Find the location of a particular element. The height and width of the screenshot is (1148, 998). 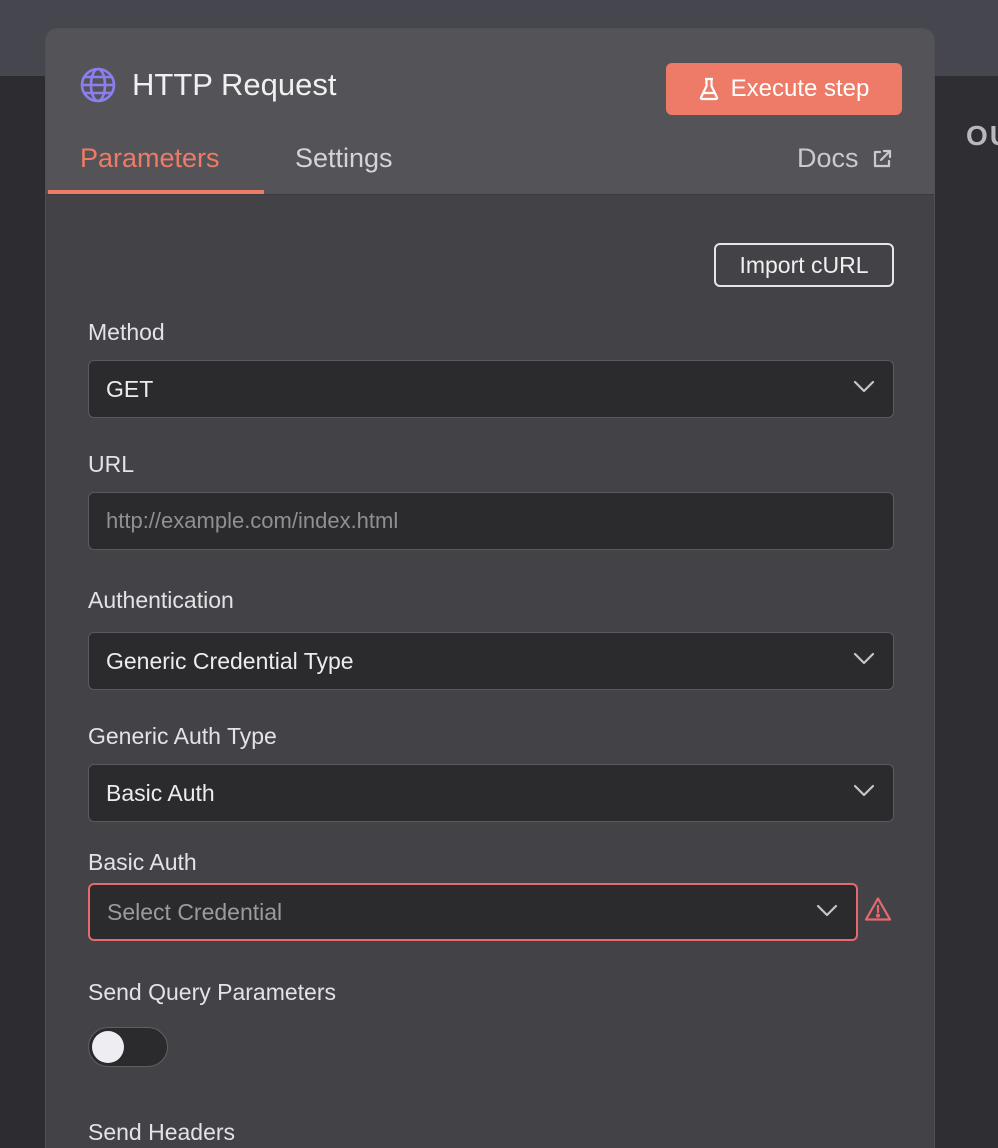

send-query-parameters-toggle is located at coordinates (128, 1047).